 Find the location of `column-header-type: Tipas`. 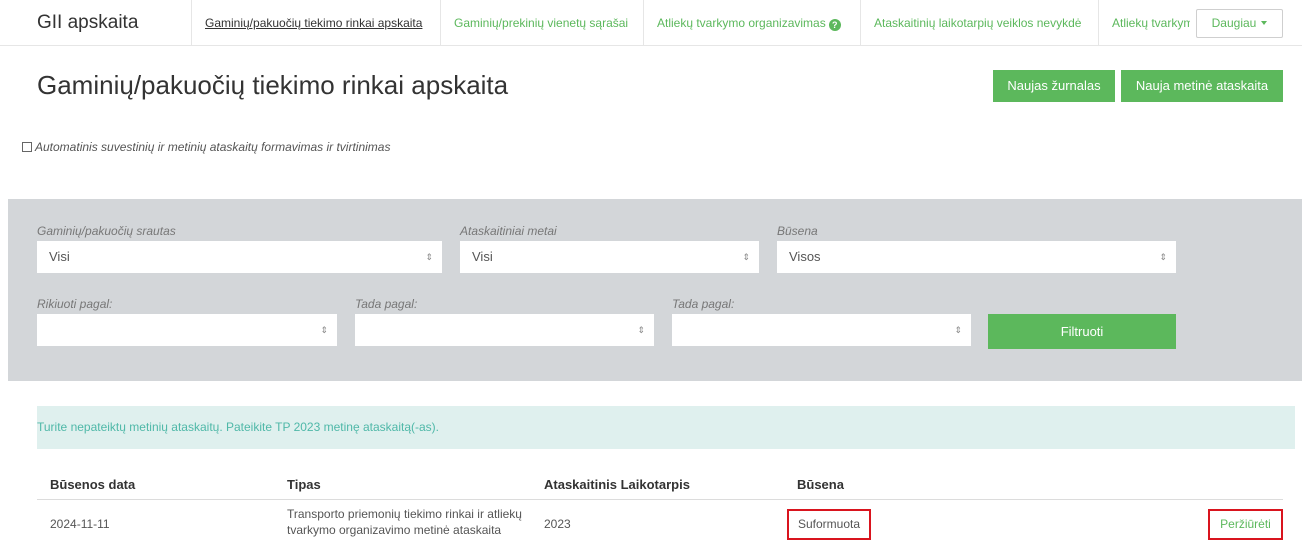

column-header-type: Tipas is located at coordinates (304, 484).